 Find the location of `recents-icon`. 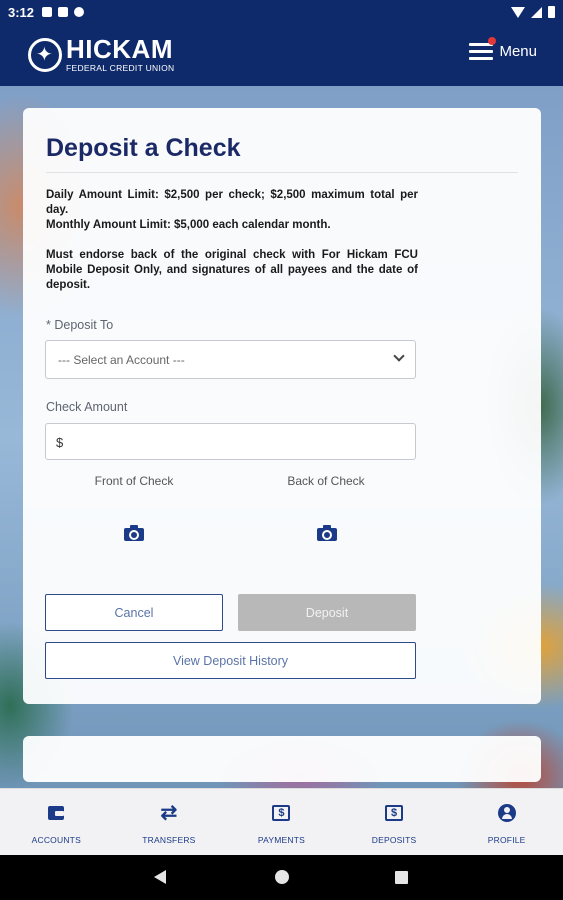

recents-icon is located at coordinates (401, 877).